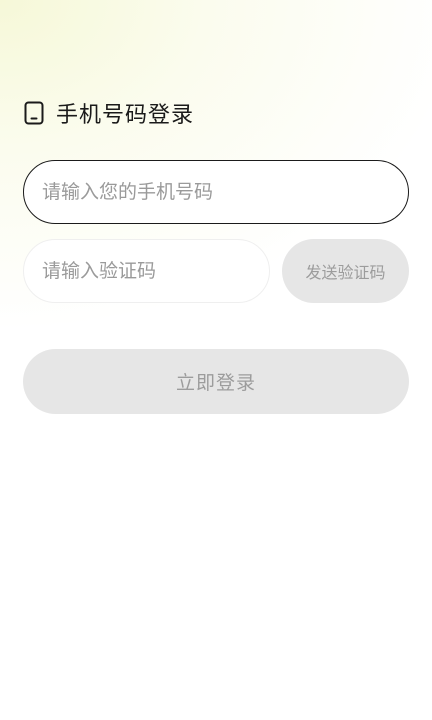 This screenshot has width=432, height=720. I want to click on page-title: 手机号码登录, so click(125, 115).